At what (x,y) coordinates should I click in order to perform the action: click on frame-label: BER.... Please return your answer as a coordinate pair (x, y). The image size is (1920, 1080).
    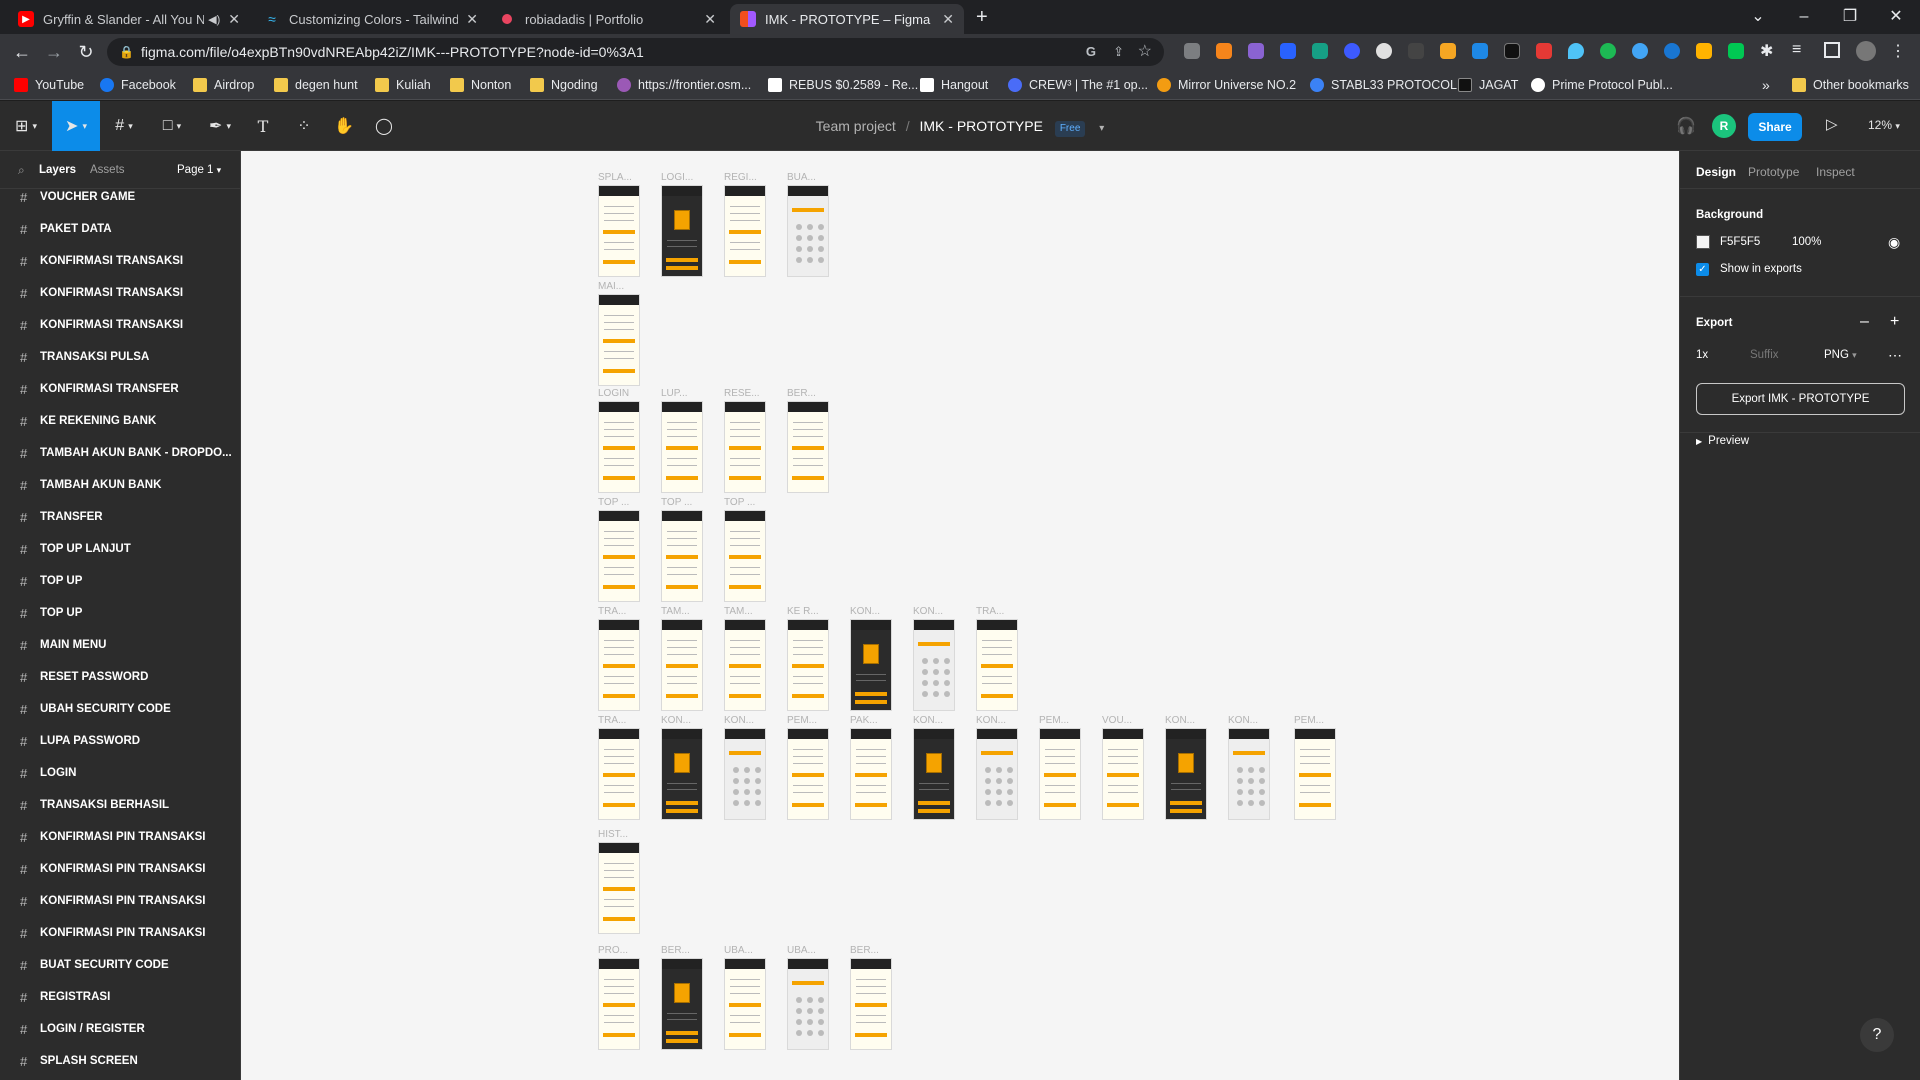
    Looking at the image, I should click on (801, 393).